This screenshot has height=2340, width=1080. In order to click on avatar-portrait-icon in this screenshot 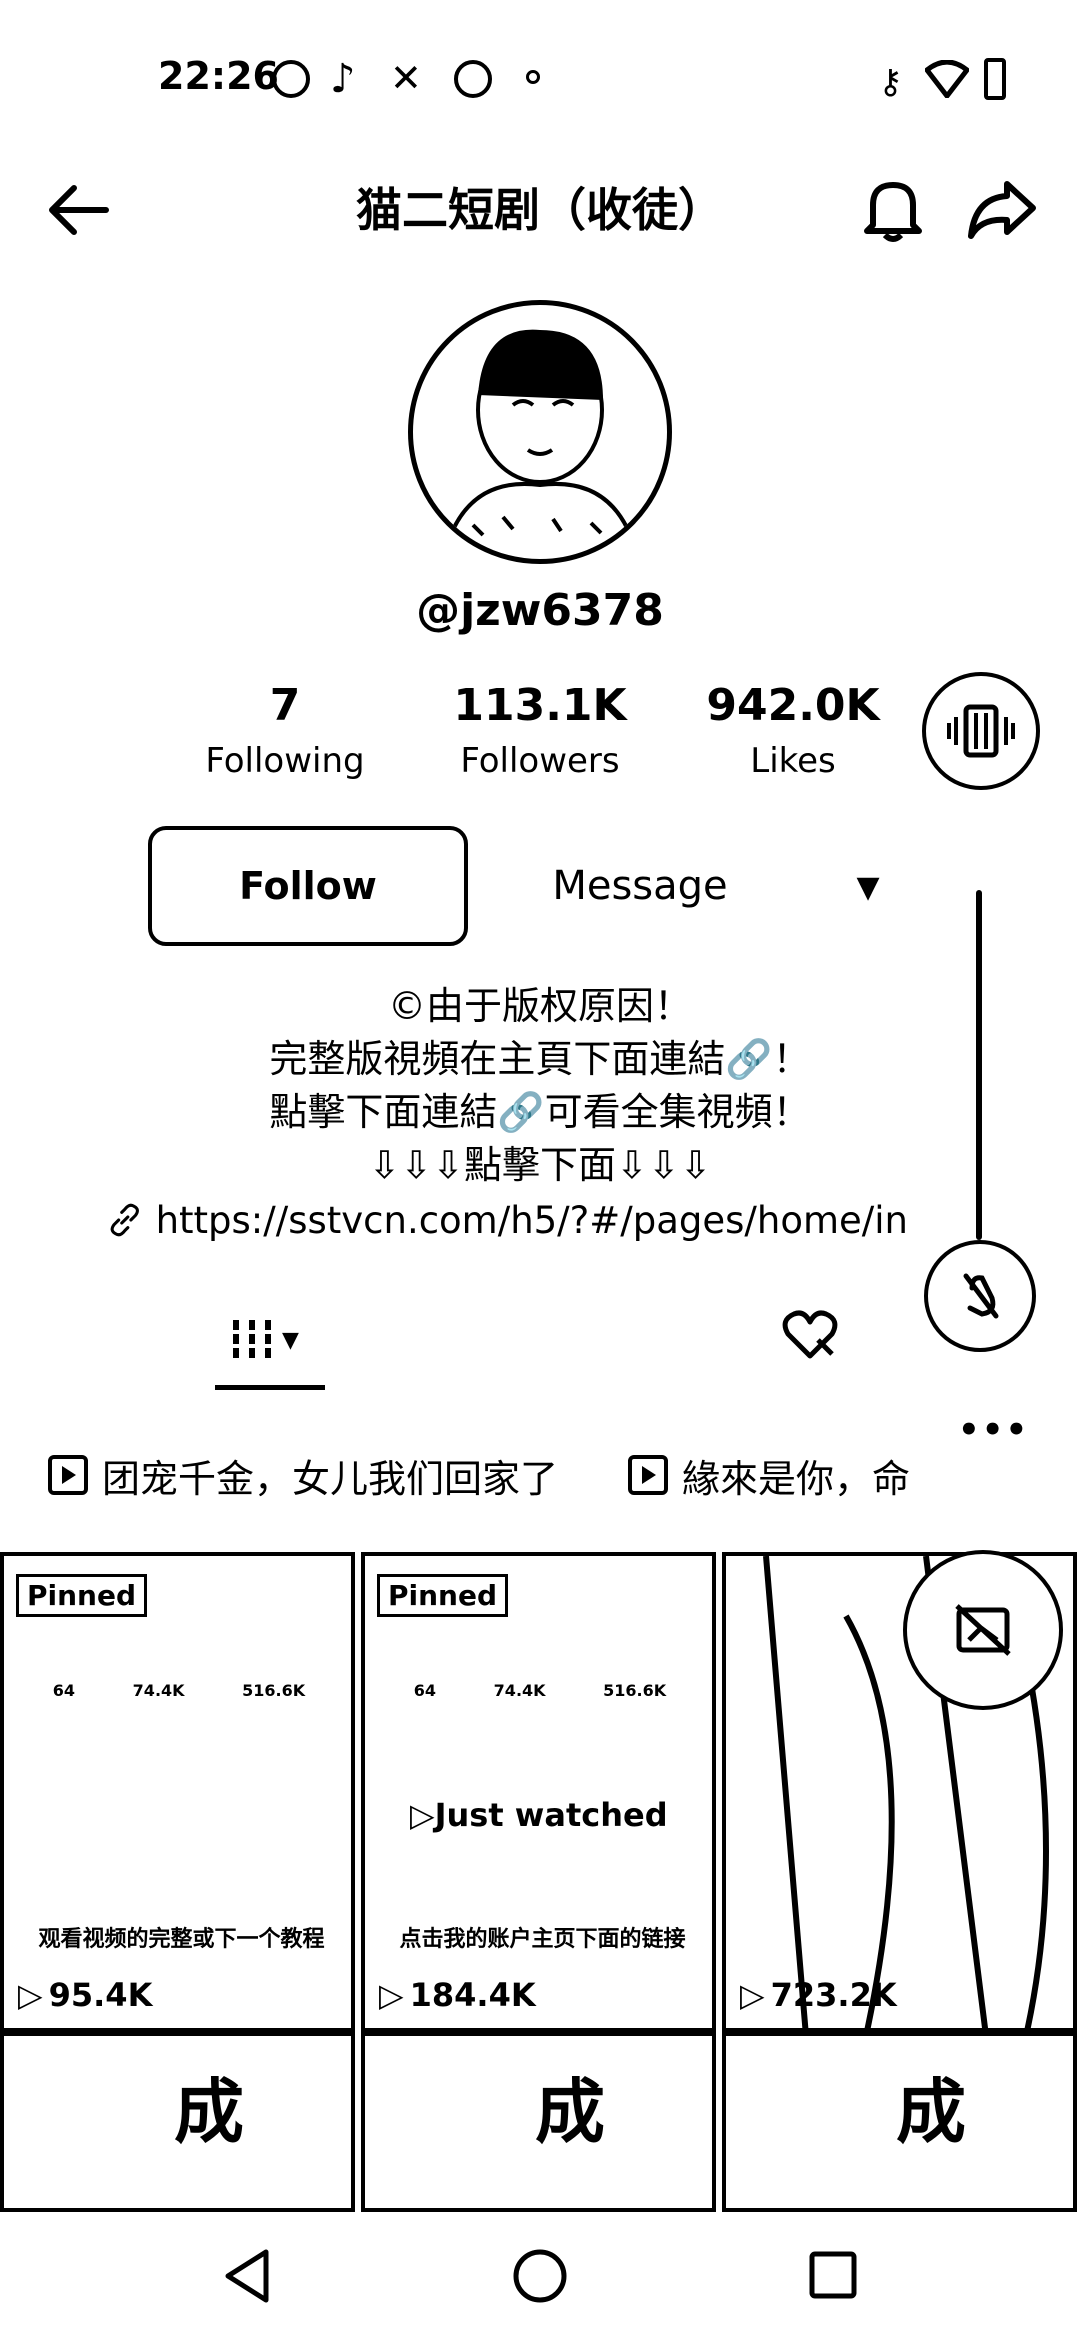, I will do `click(540, 444)`.